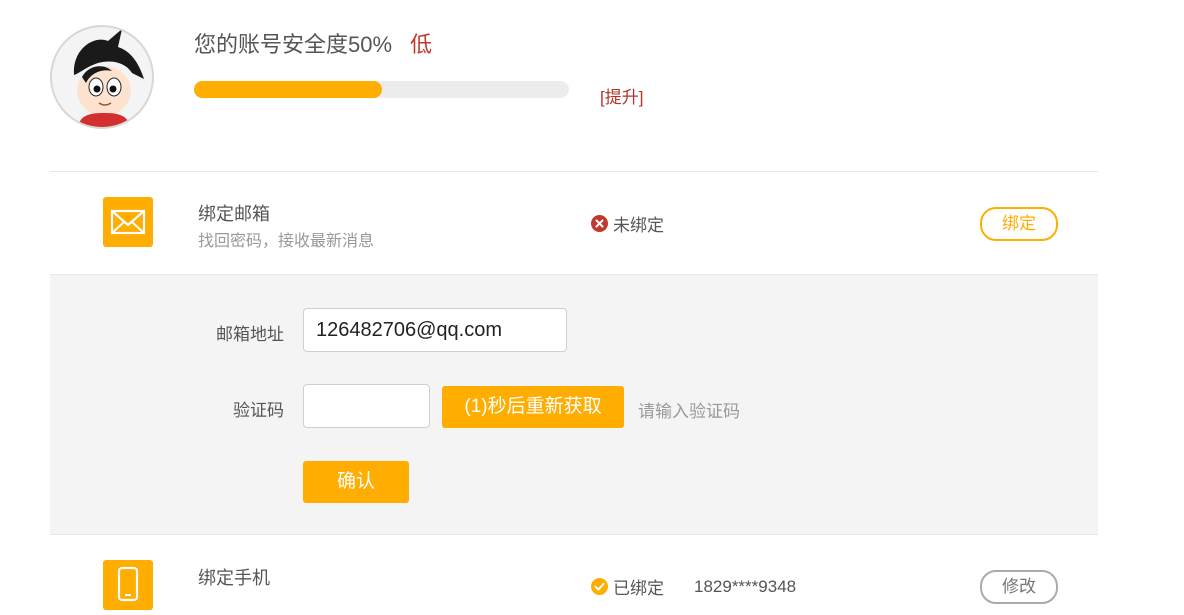  Describe the element at coordinates (689, 411) in the screenshot. I see `verification-code-hint: 请输入验证码` at that location.